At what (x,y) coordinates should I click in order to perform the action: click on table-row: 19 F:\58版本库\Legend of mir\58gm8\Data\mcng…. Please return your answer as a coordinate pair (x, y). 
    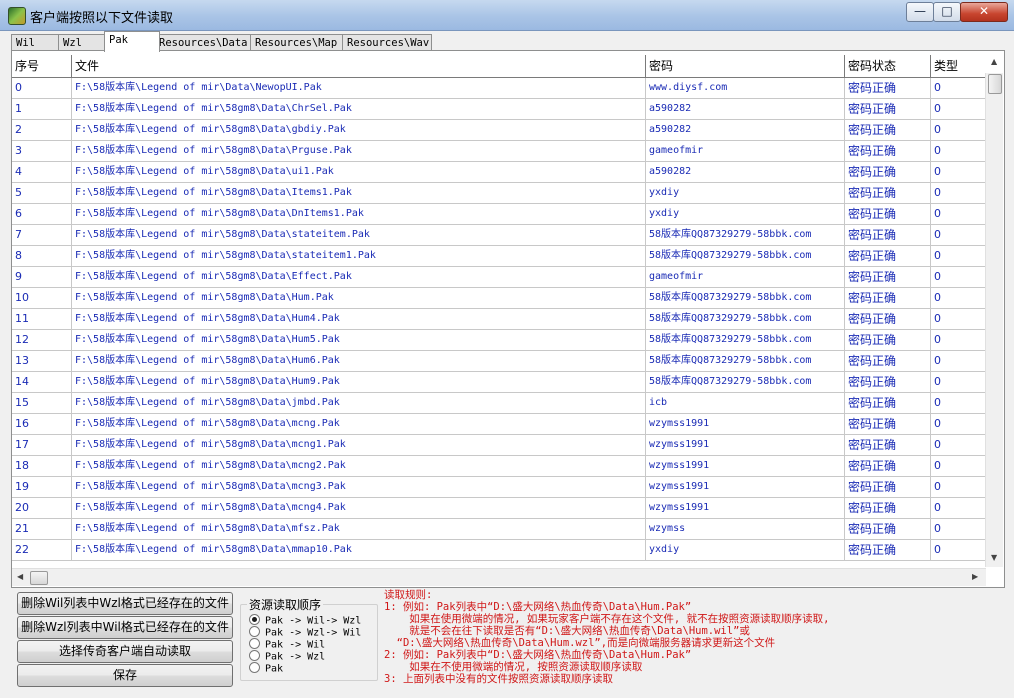
    Looking at the image, I should click on (499, 487).